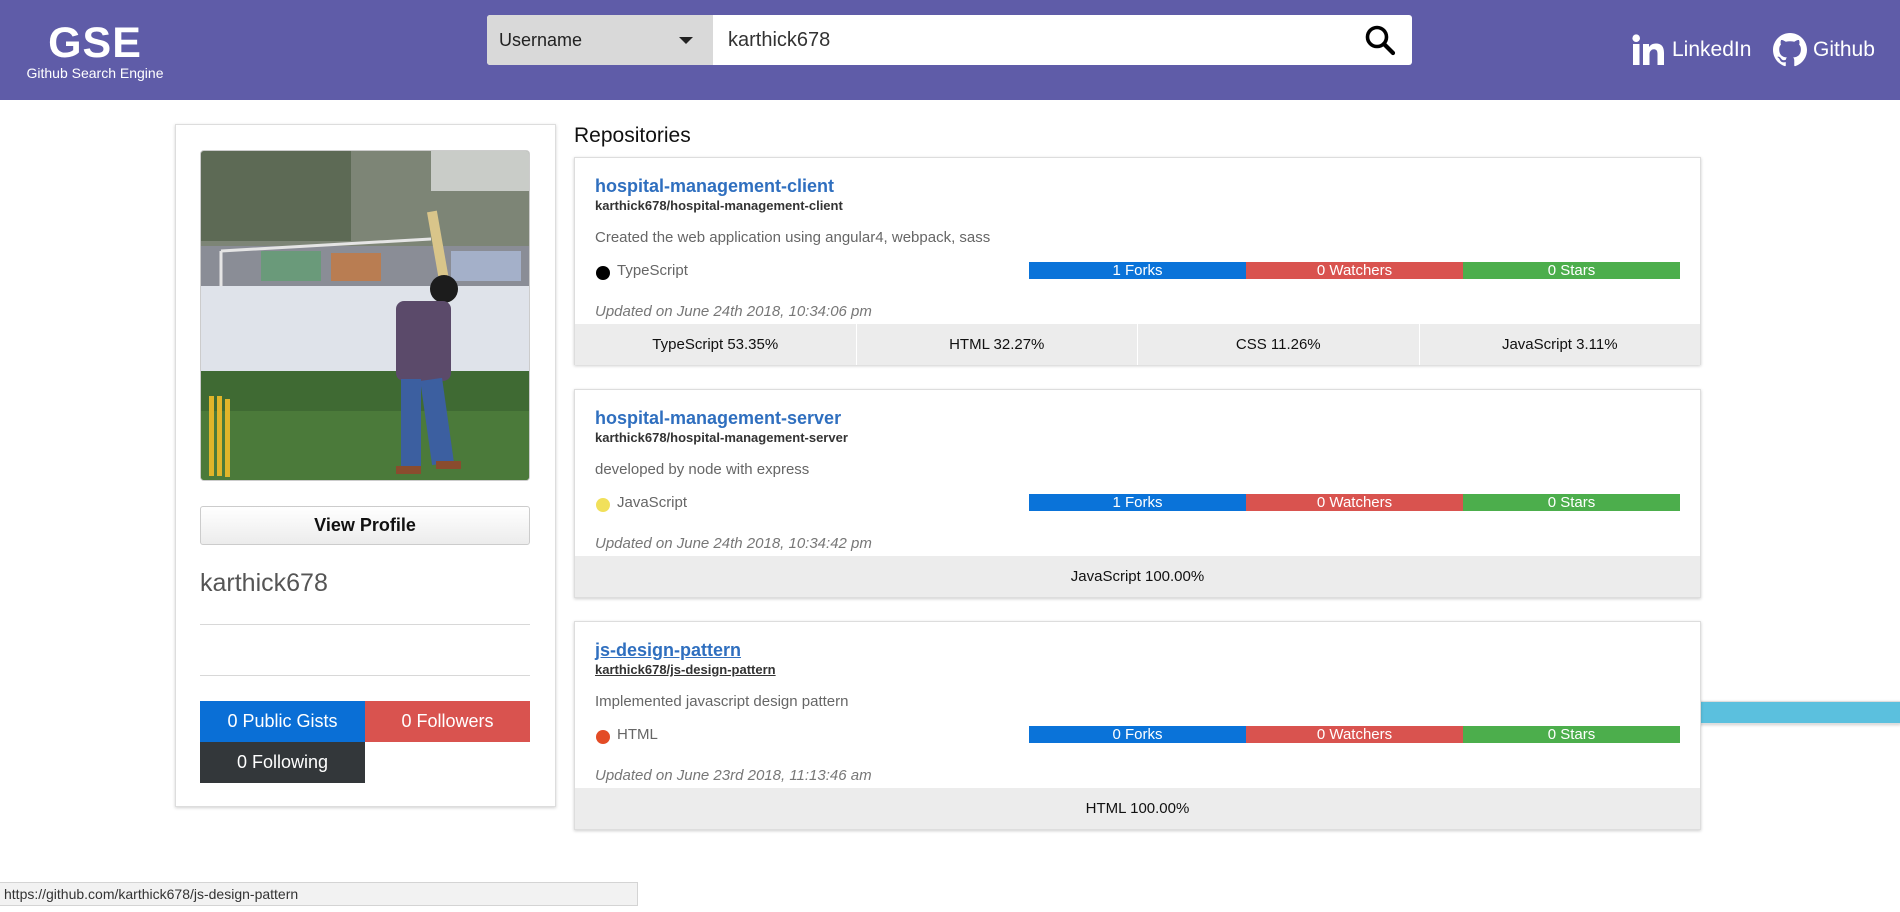  I want to click on search-bar: Username, so click(949, 40).